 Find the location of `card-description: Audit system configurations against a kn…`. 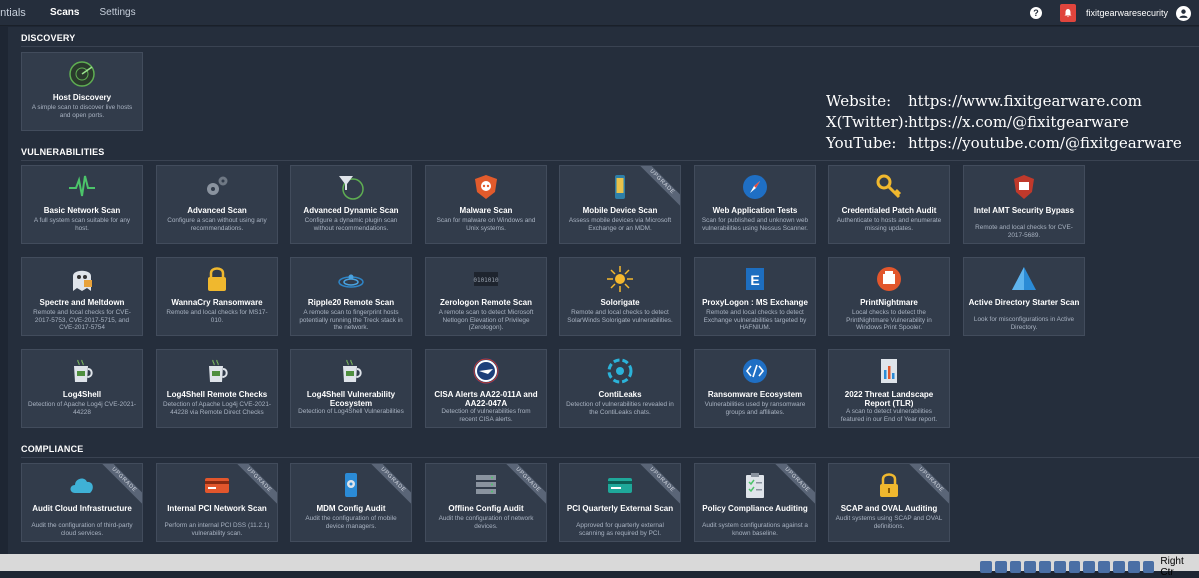

card-description: Audit system configurations against a kn… is located at coordinates (755, 529).